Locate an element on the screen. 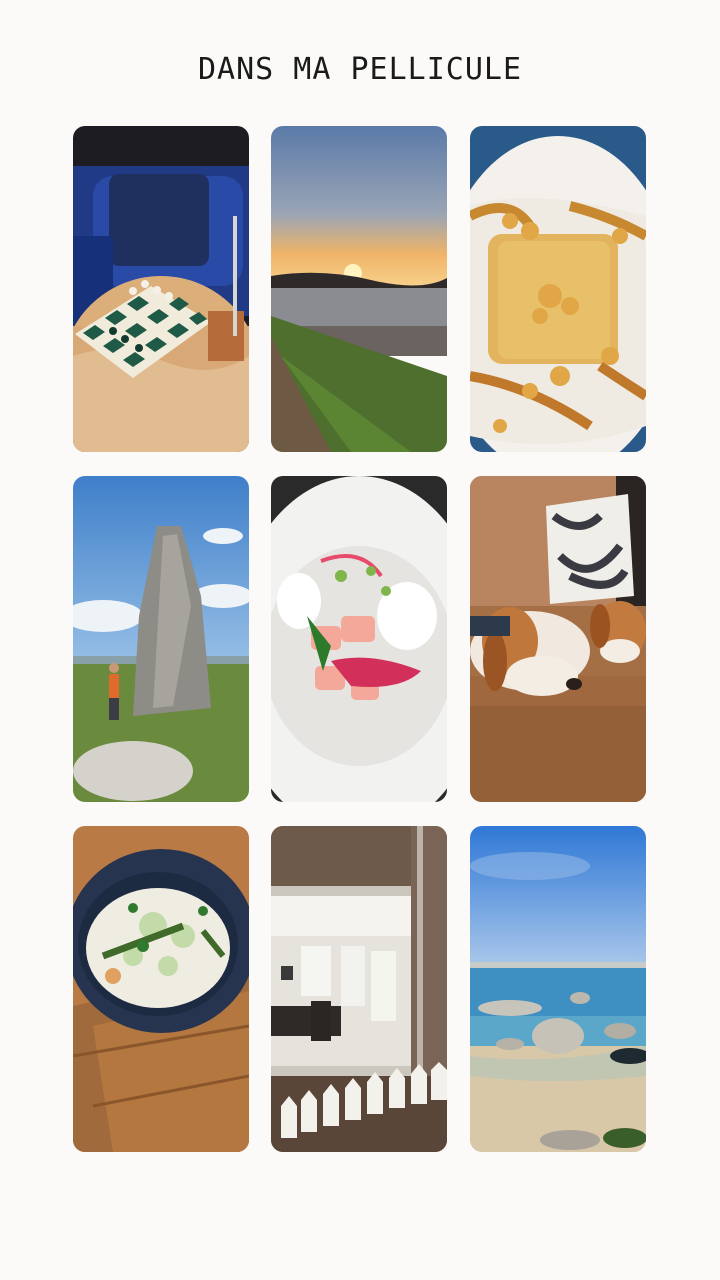  photo-rocky-beach is located at coordinates (558, 989).